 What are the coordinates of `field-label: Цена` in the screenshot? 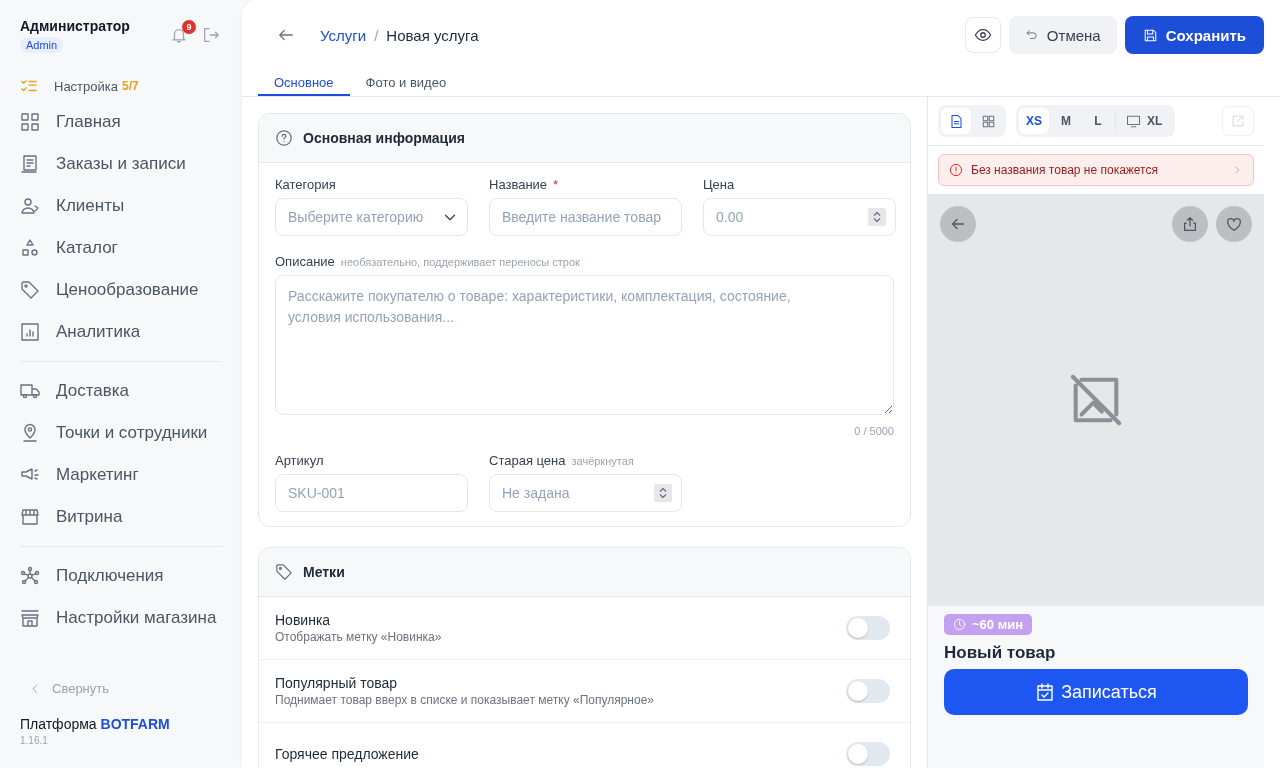 It's located at (719, 184).